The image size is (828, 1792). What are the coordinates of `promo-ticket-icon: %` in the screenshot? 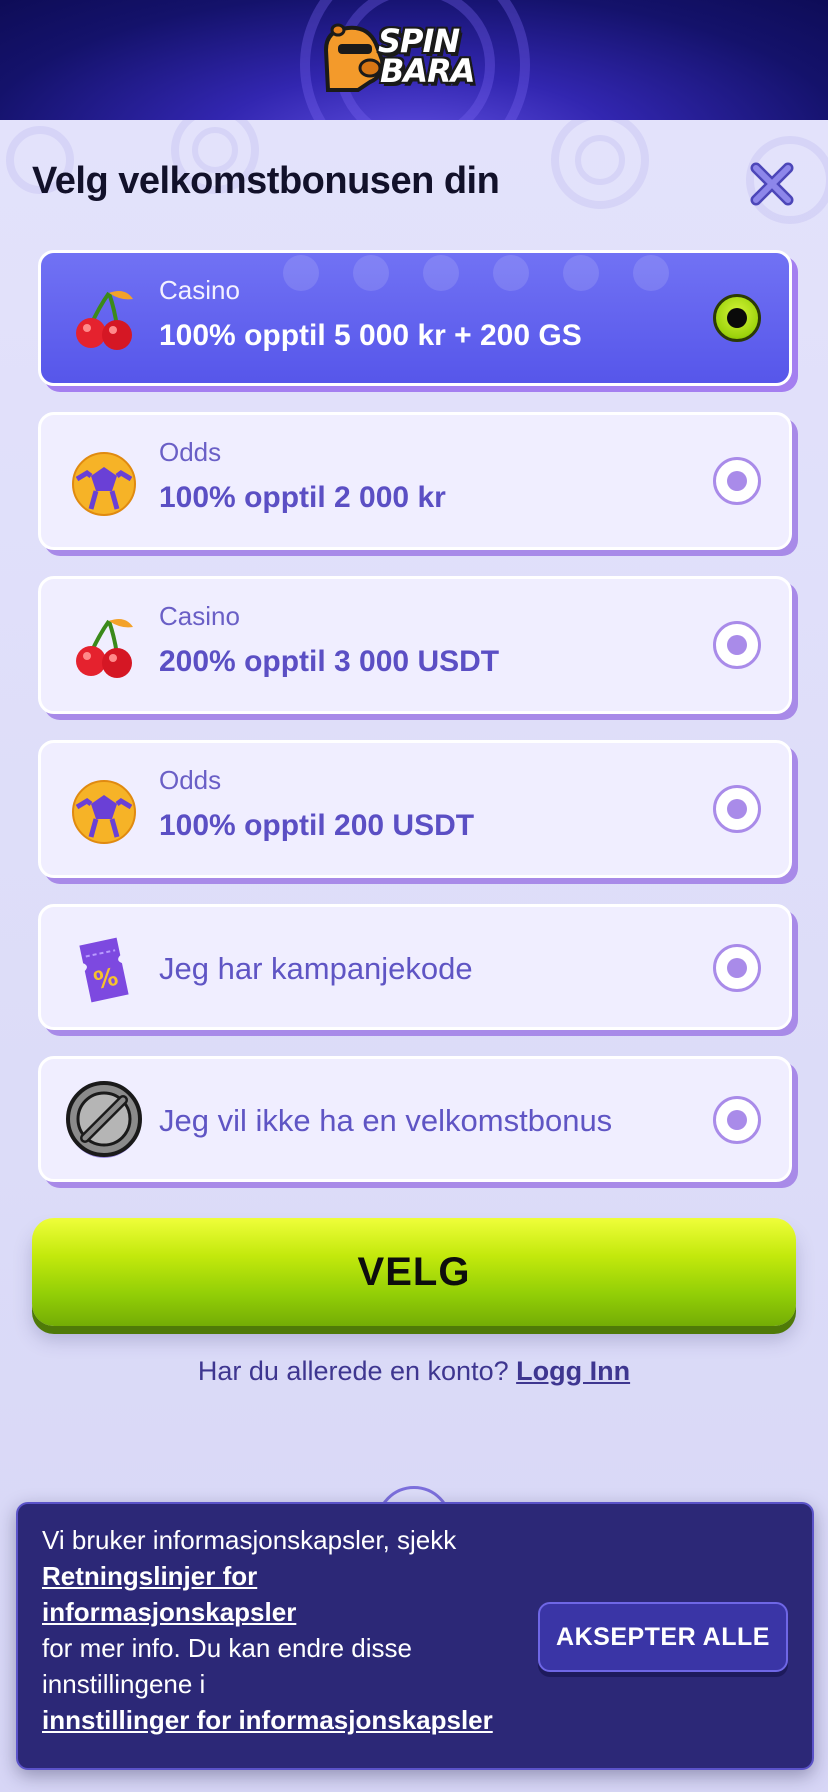 It's located at (104, 970).